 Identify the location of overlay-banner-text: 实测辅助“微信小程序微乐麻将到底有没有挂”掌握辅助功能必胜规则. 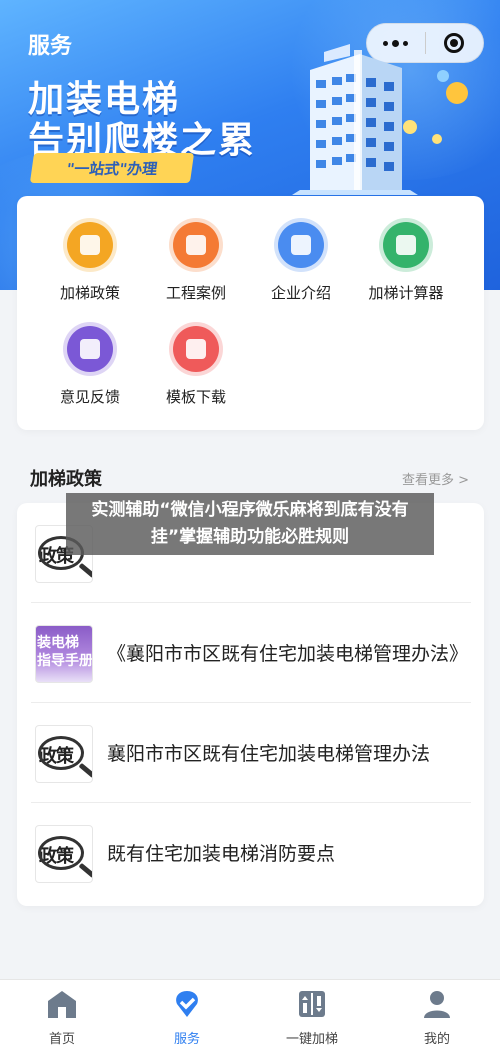
(250, 524).